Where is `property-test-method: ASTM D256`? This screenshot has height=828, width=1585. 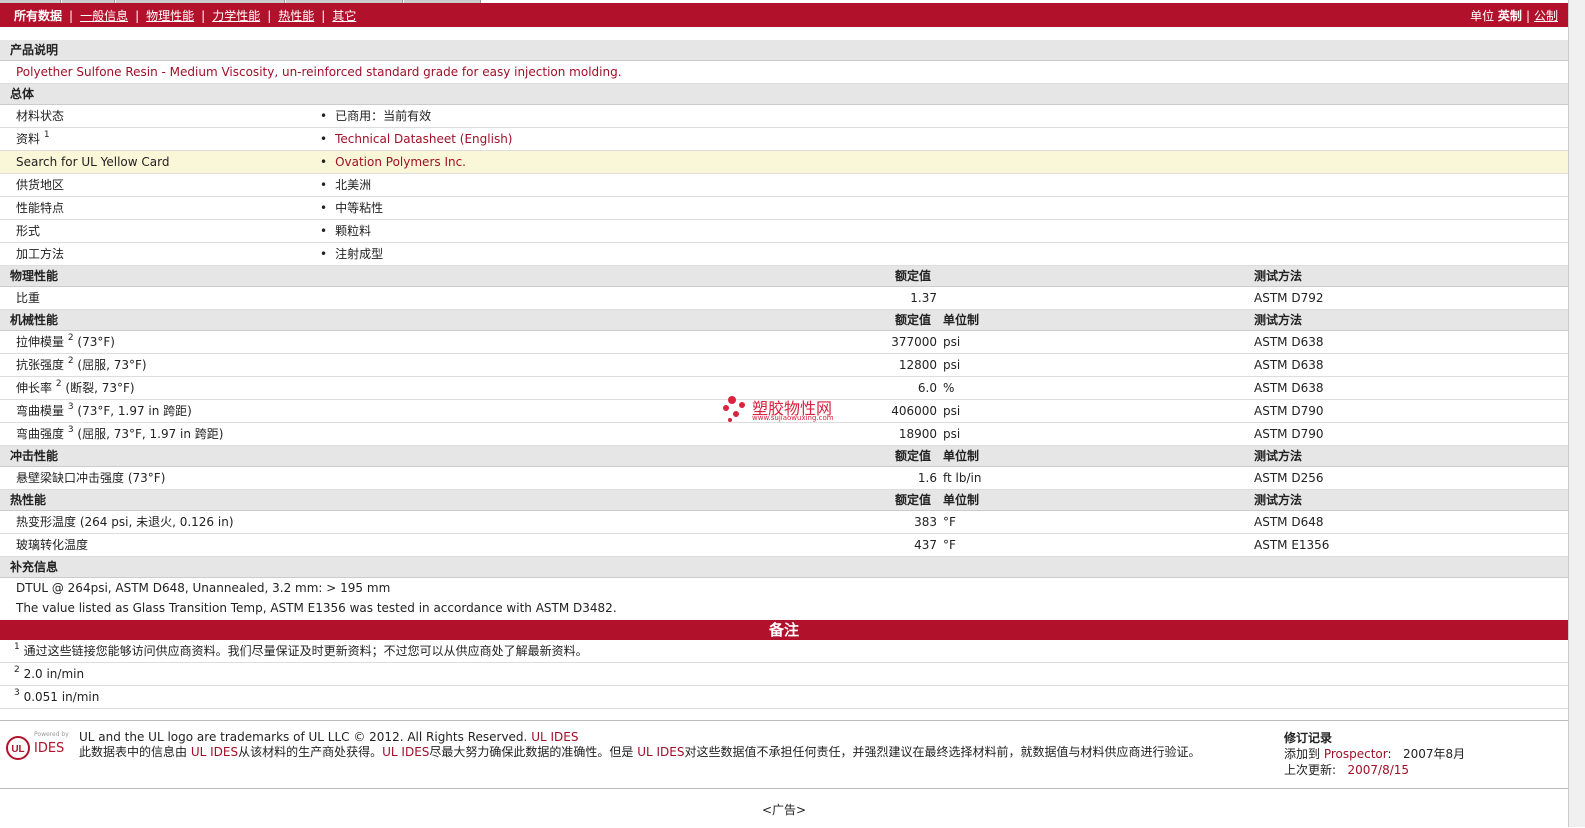
property-test-method: ASTM D256 is located at coordinates (1289, 478).